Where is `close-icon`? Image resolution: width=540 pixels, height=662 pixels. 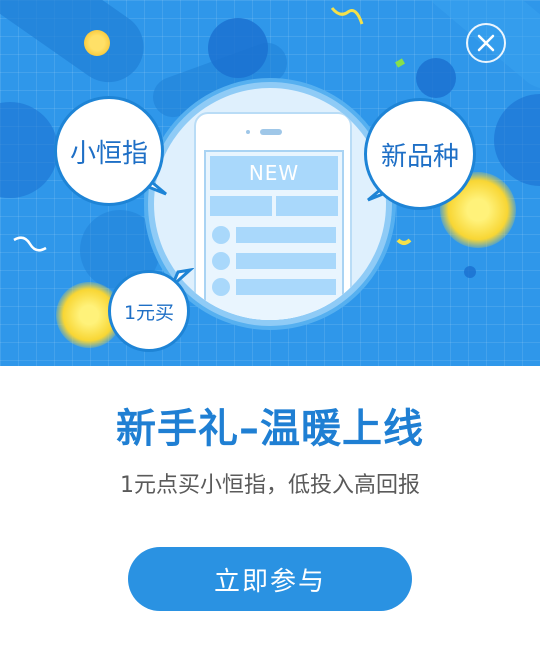 close-icon is located at coordinates (486, 43).